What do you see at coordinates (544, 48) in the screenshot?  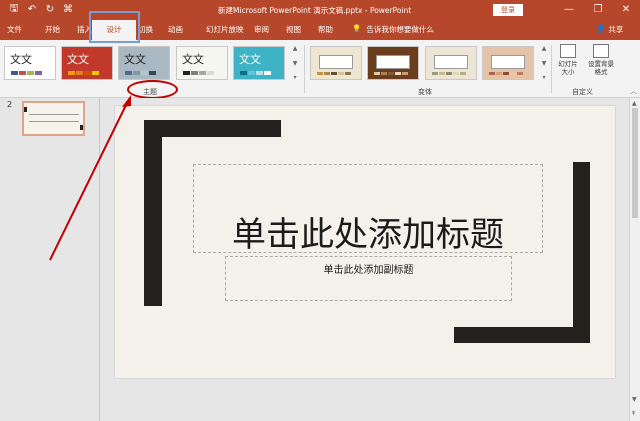 I see `variant-up-icon: ▲` at bounding box center [544, 48].